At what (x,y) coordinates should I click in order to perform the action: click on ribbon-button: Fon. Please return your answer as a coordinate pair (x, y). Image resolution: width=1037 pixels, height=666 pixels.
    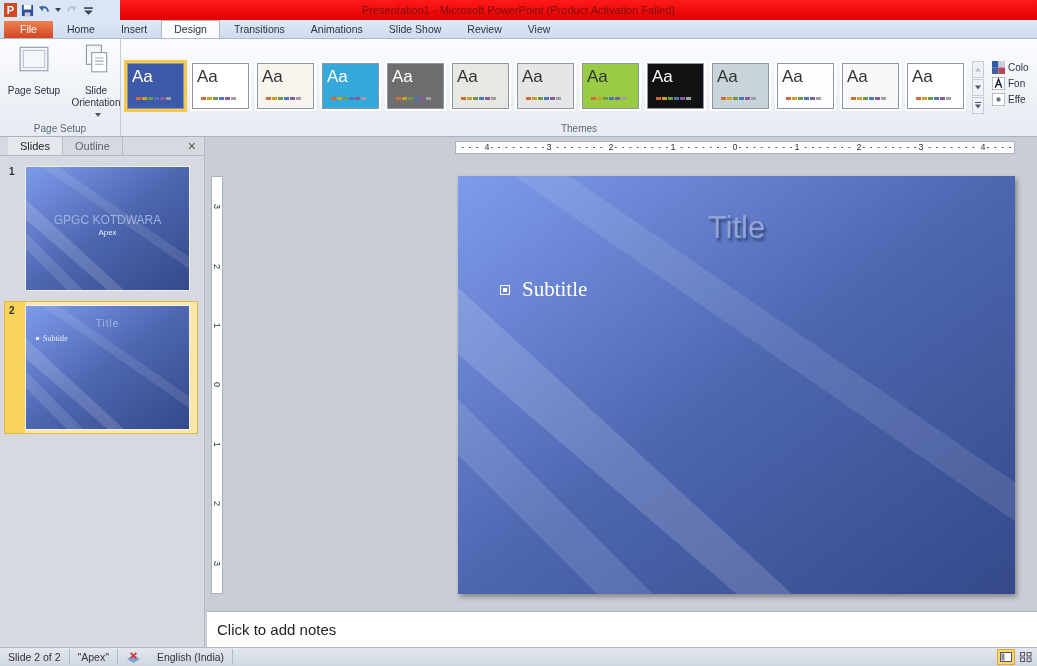
    Looking at the image, I should click on (1010, 83).